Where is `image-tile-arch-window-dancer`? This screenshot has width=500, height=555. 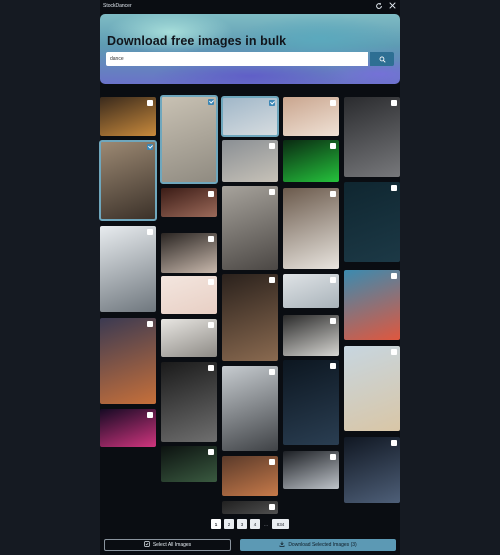 image-tile-arch-window-dancer is located at coordinates (250, 408).